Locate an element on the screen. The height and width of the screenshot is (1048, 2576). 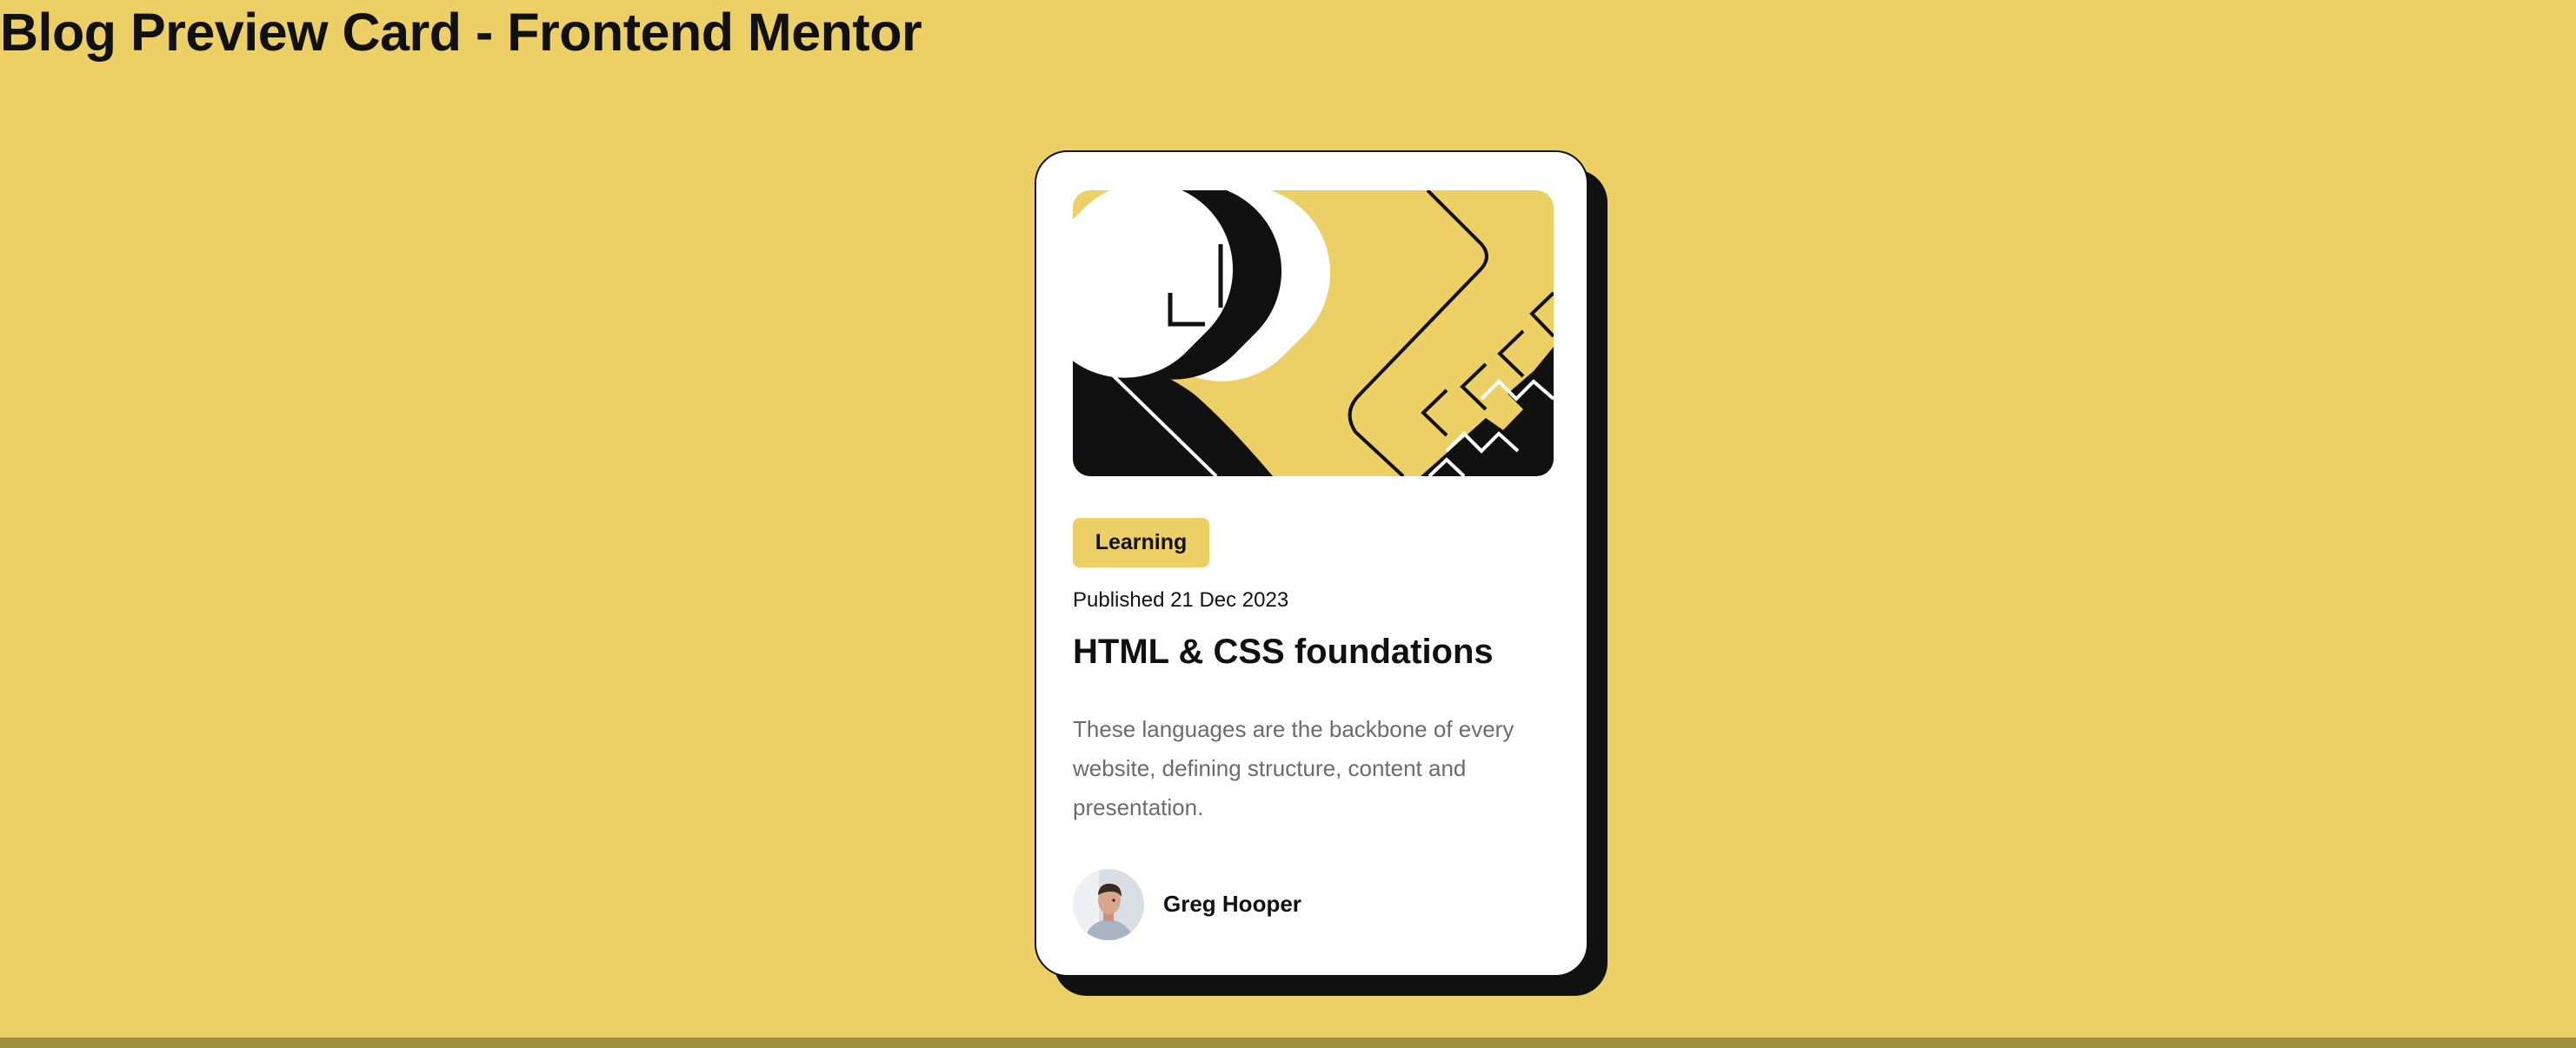
author-avatar is located at coordinates (1108, 905).